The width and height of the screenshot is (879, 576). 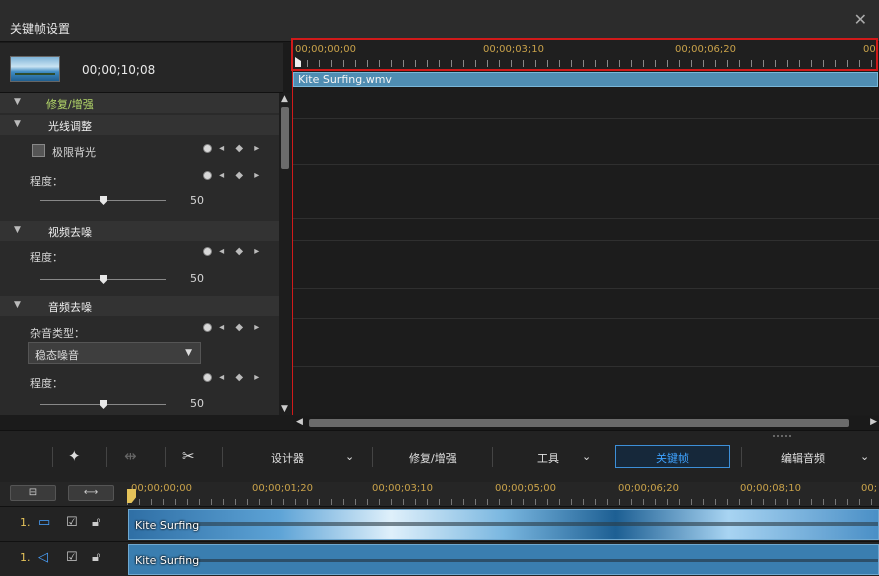 I want to click on video-degree-slider, so click(x=103, y=279).